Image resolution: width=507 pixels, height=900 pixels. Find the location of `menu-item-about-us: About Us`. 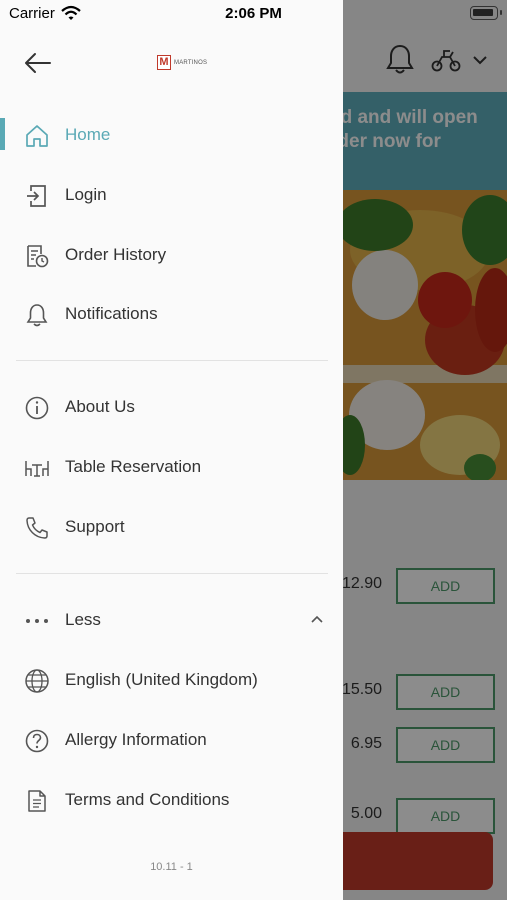

menu-item-about-us: About Us is located at coordinates (171, 407).